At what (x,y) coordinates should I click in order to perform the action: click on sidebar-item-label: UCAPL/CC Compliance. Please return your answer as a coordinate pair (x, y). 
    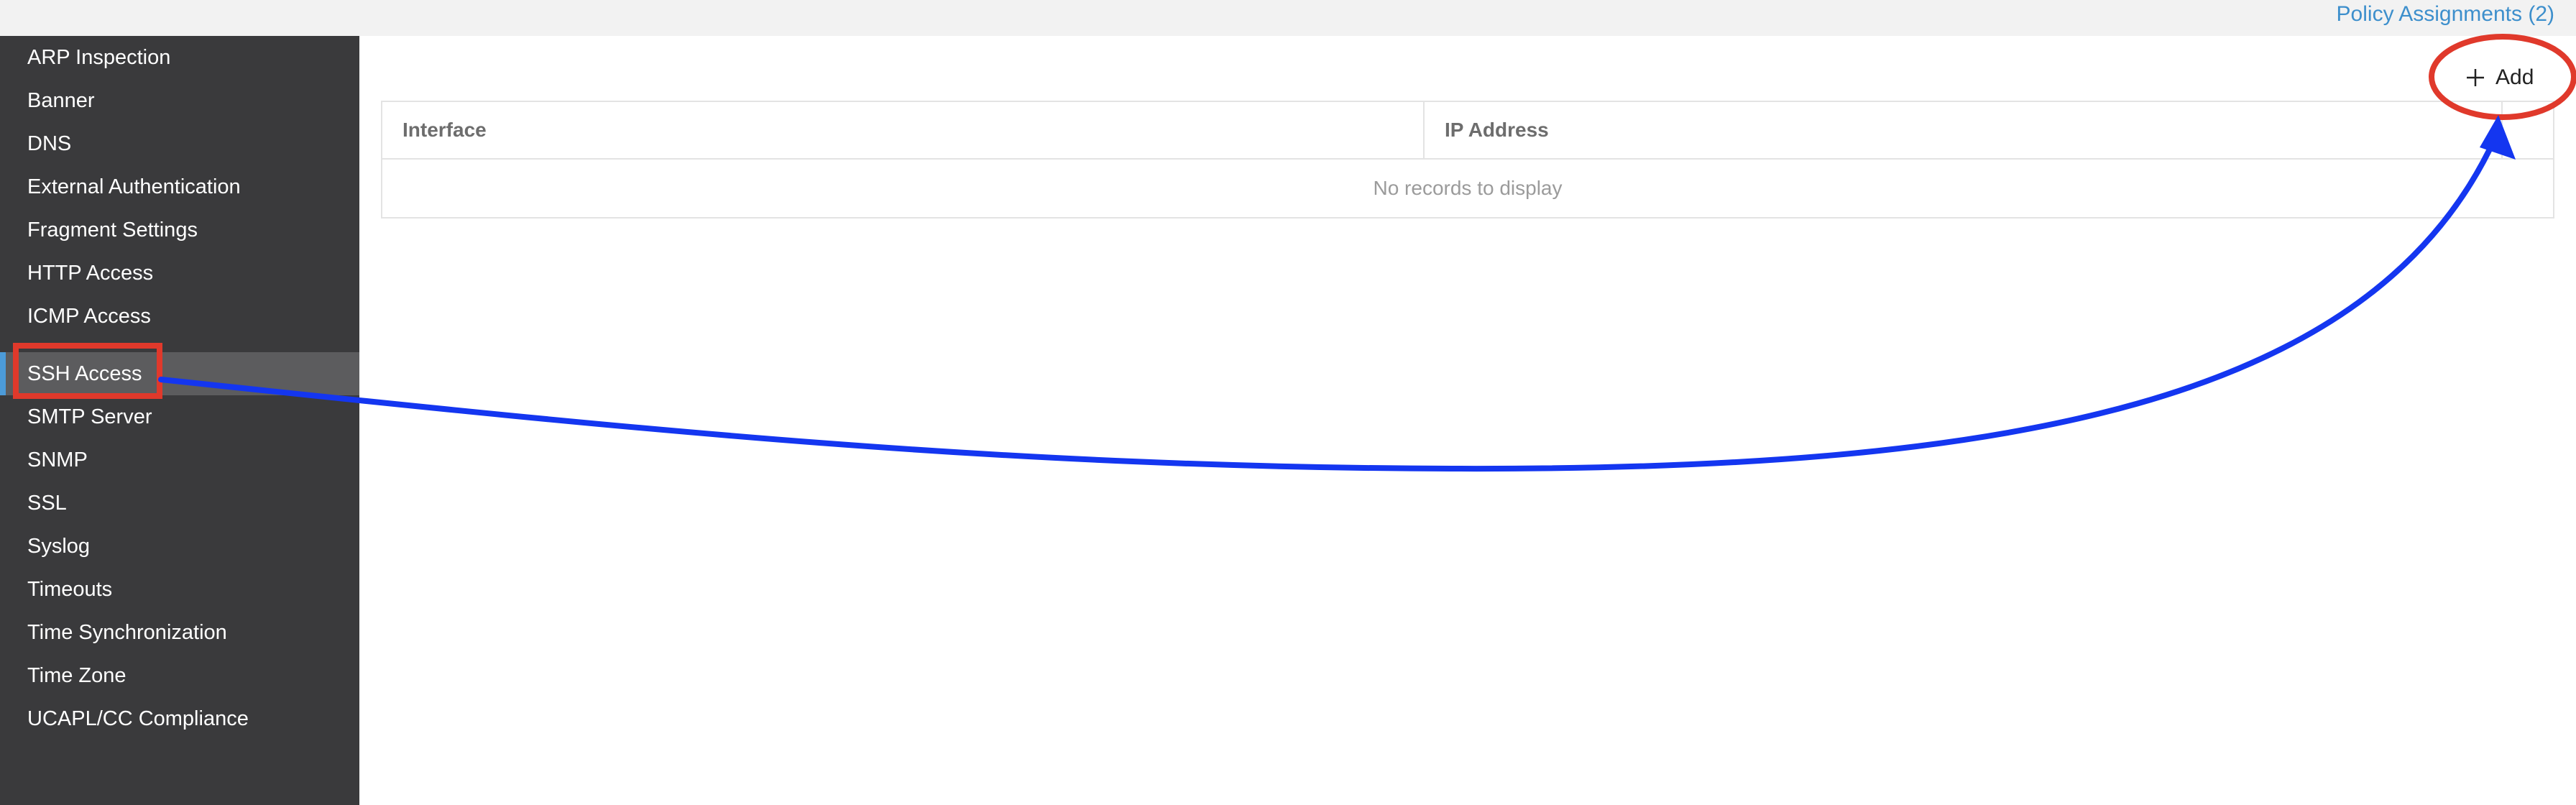
    Looking at the image, I should click on (138, 718).